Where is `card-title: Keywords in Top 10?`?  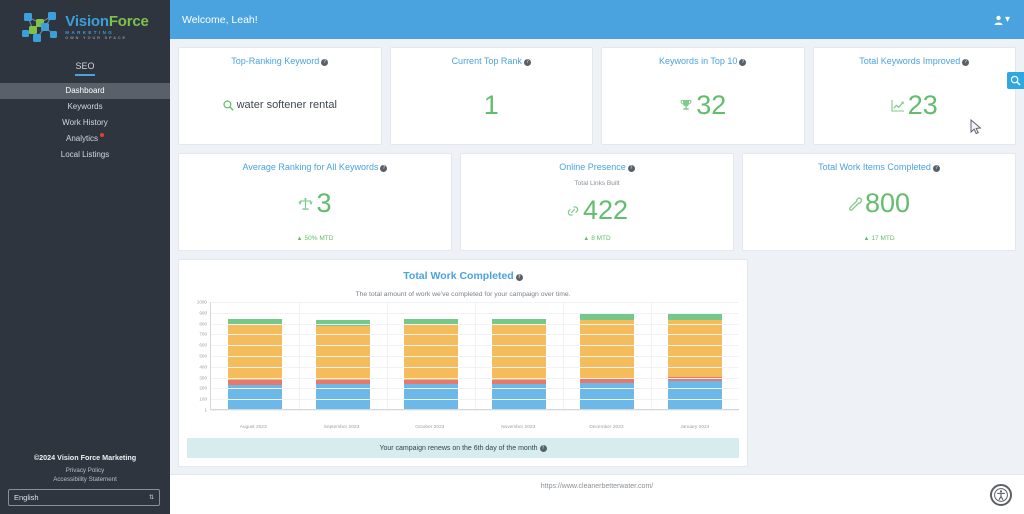 card-title: Keywords in Top 10? is located at coordinates (703, 57).